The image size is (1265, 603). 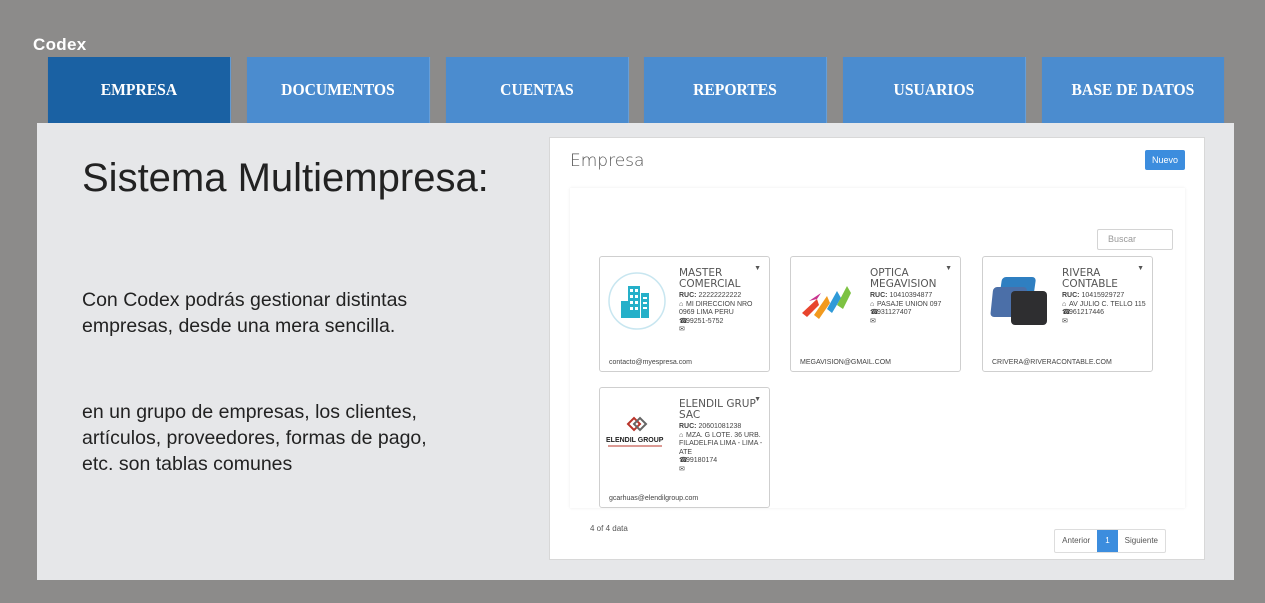 I want to click on tab-empresa: EMPRESA, so click(x=139, y=90).